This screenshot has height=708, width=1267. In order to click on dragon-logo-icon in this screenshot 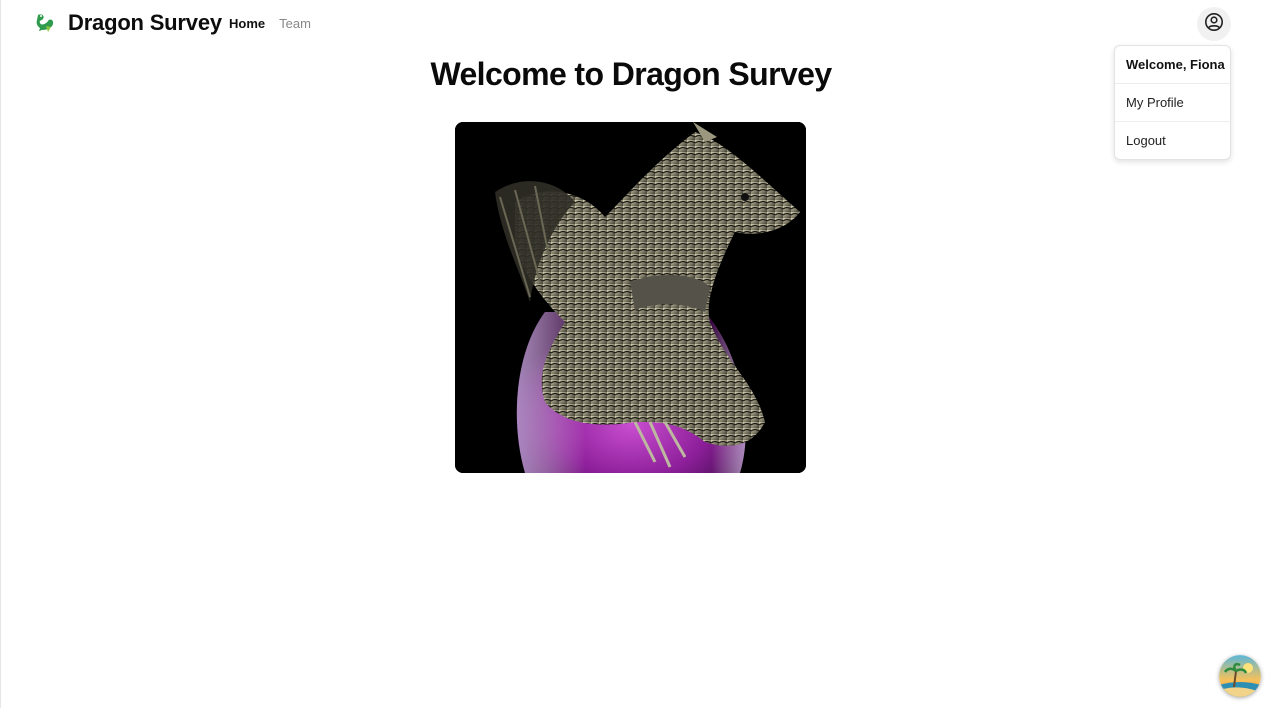, I will do `click(46, 23)`.